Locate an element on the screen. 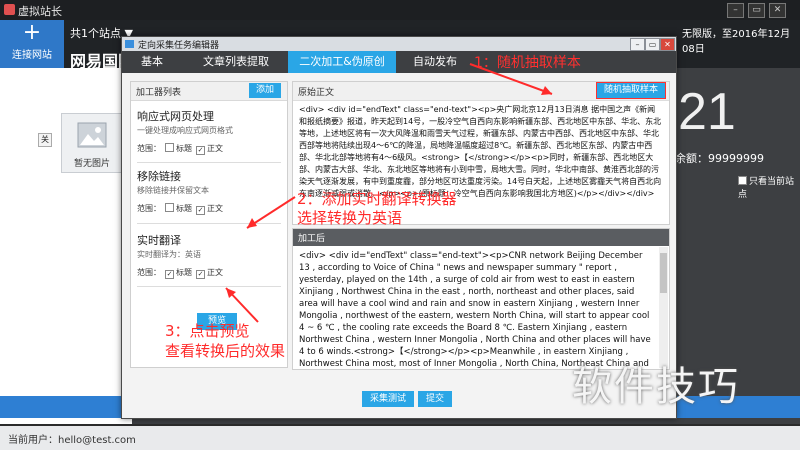 Image resolution: width=800 pixels, height=450 pixels. annotation-step3-line1: 3：点击预览 is located at coordinates (207, 331).